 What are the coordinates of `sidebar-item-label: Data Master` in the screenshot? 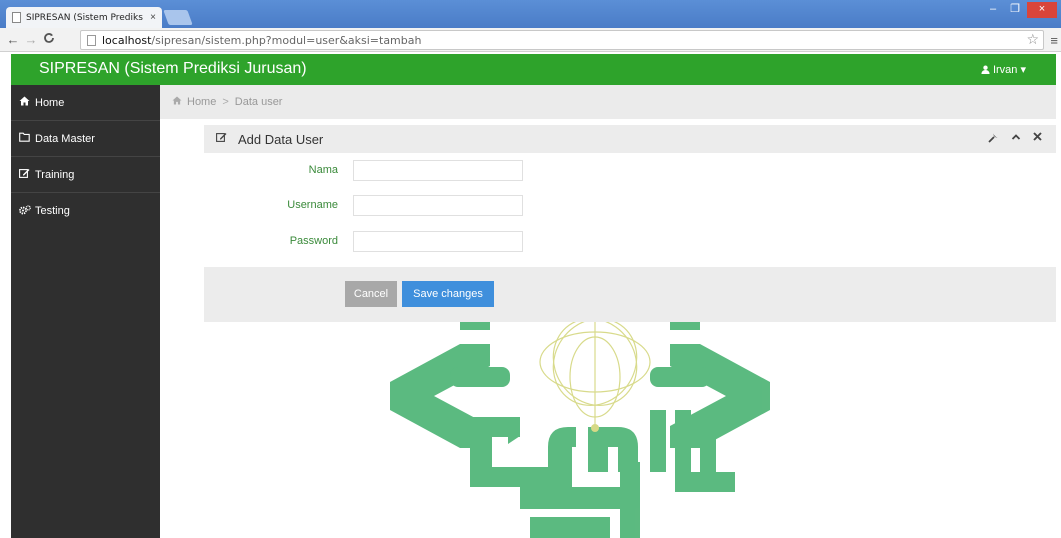 It's located at (65, 138).